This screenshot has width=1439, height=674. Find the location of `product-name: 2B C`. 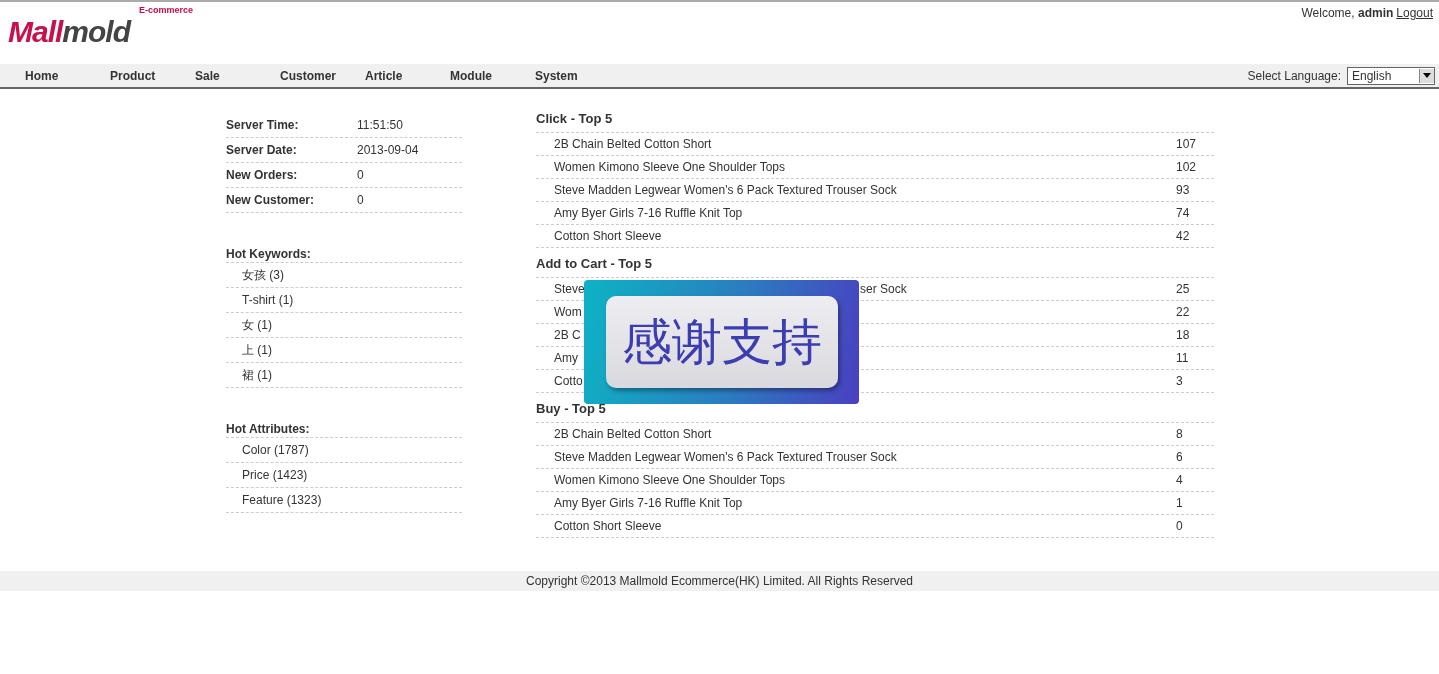

product-name: 2B C is located at coordinates (567, 335).